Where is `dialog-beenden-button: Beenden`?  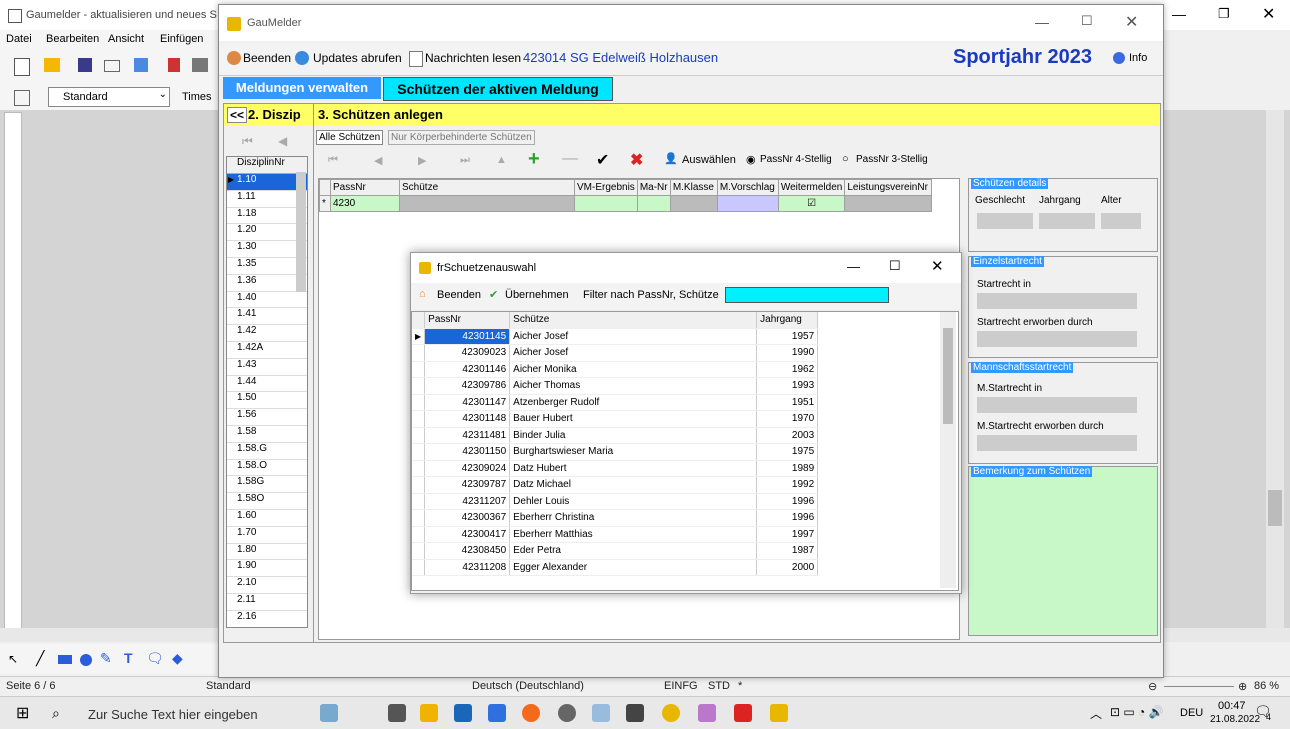
dialog-beenden-button: Beenden is located at coordinates (459, 295).